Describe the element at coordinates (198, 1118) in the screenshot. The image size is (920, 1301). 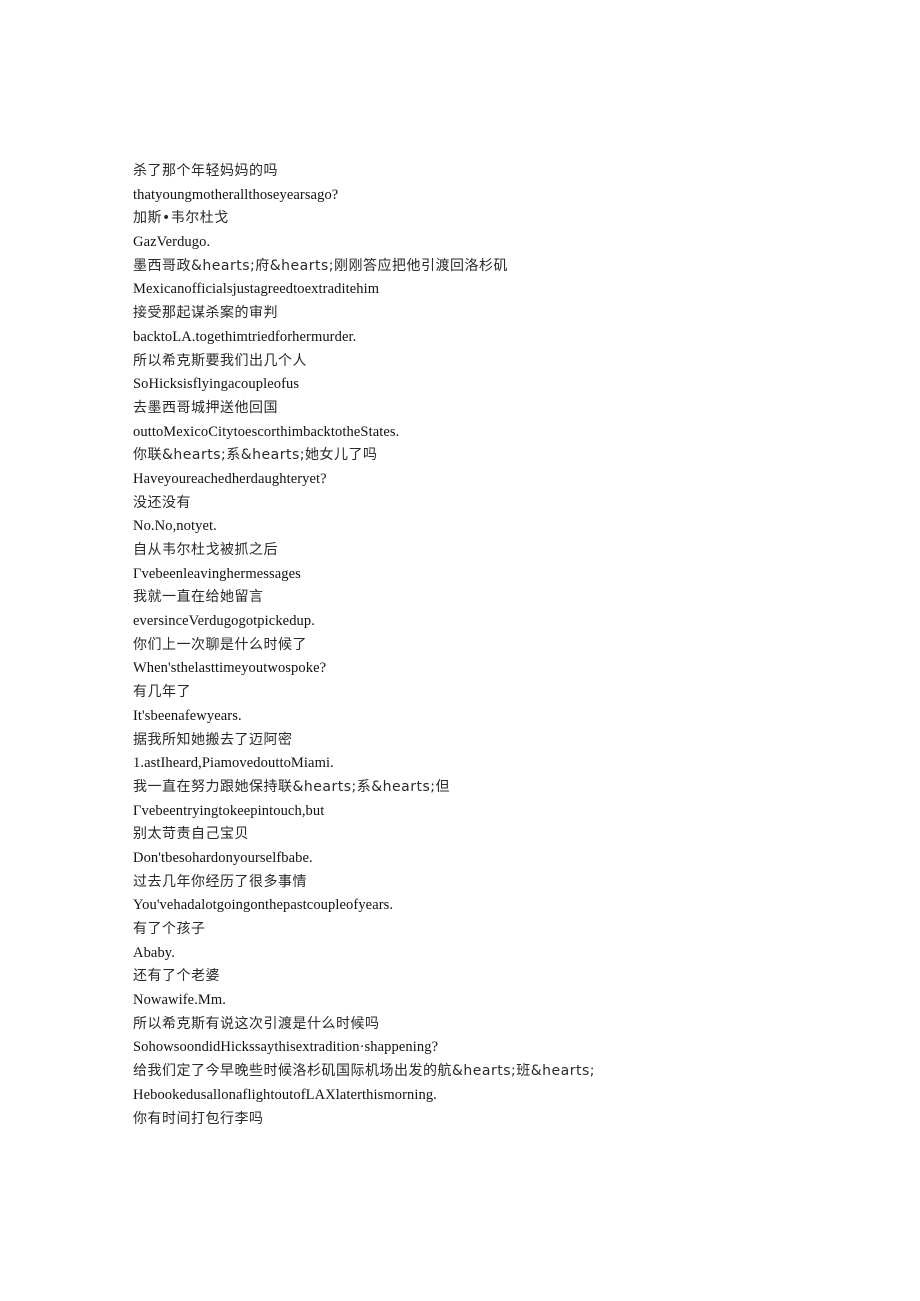
I see `subtitle-line-chinese: 你有时间打包行李吗` at that location.